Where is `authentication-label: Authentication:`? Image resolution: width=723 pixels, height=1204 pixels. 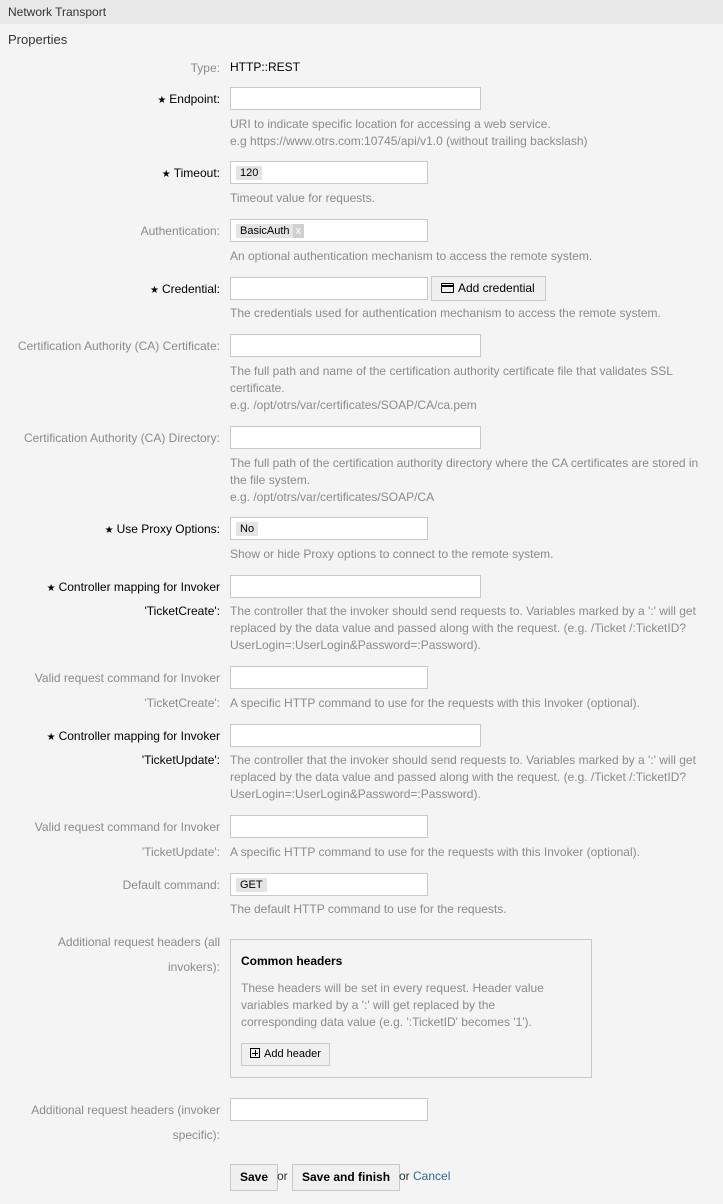
authentication-label: Authentication: is located at coordinates (180, 231).